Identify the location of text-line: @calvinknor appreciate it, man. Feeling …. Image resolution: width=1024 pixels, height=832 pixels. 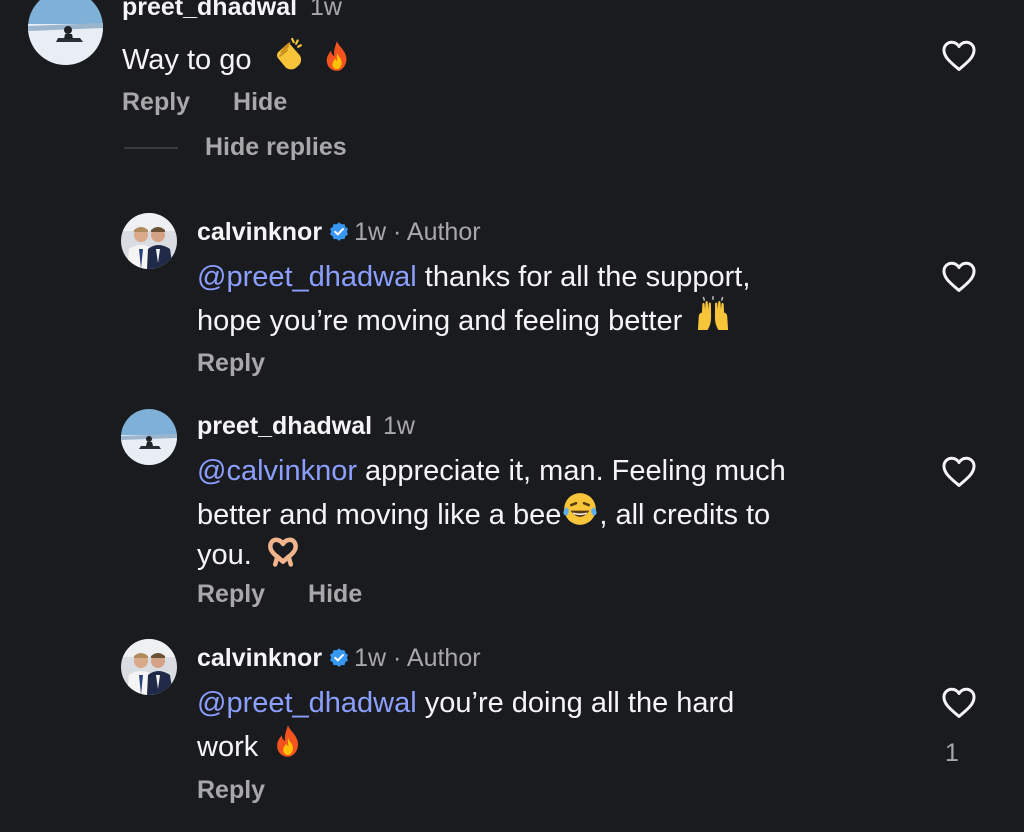
(491, 471).